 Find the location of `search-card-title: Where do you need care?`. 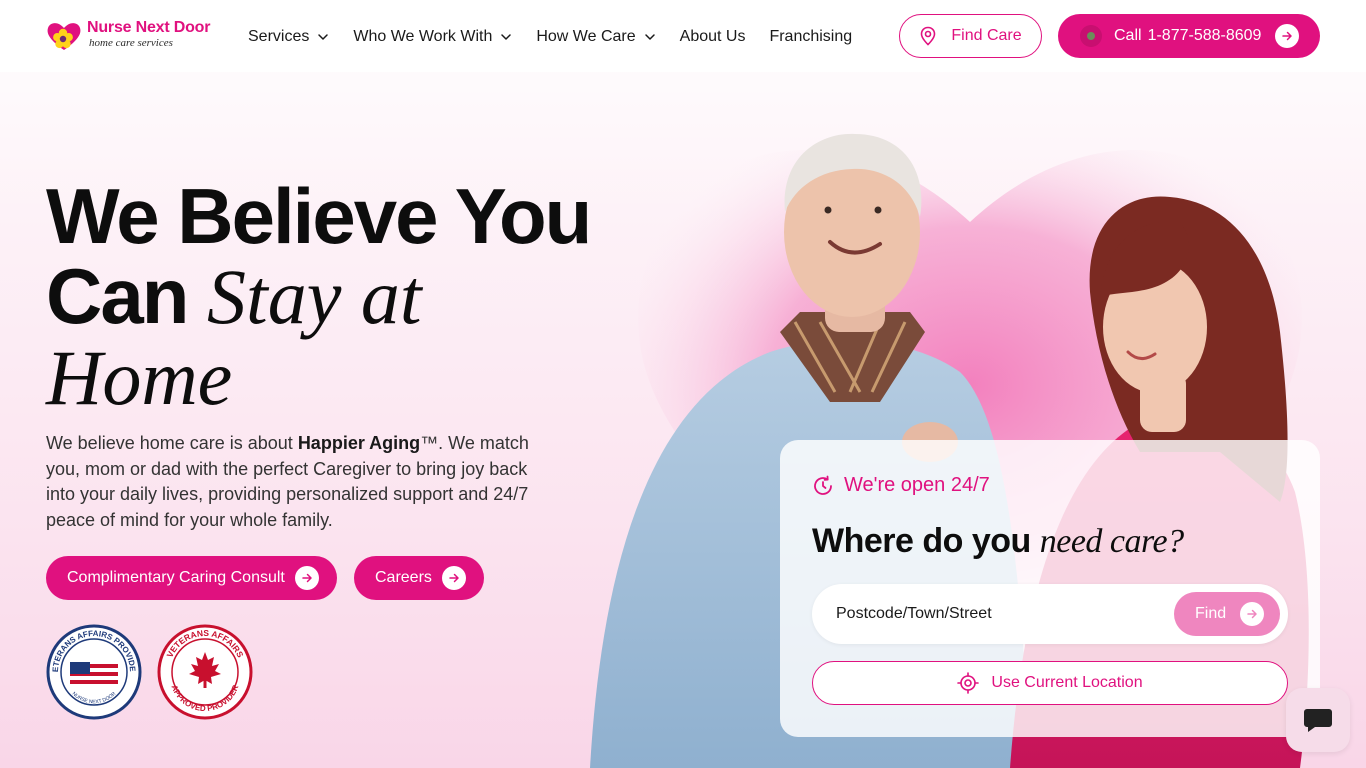

search-card-title: Where do you need care? is located at coordinates (998, 541).